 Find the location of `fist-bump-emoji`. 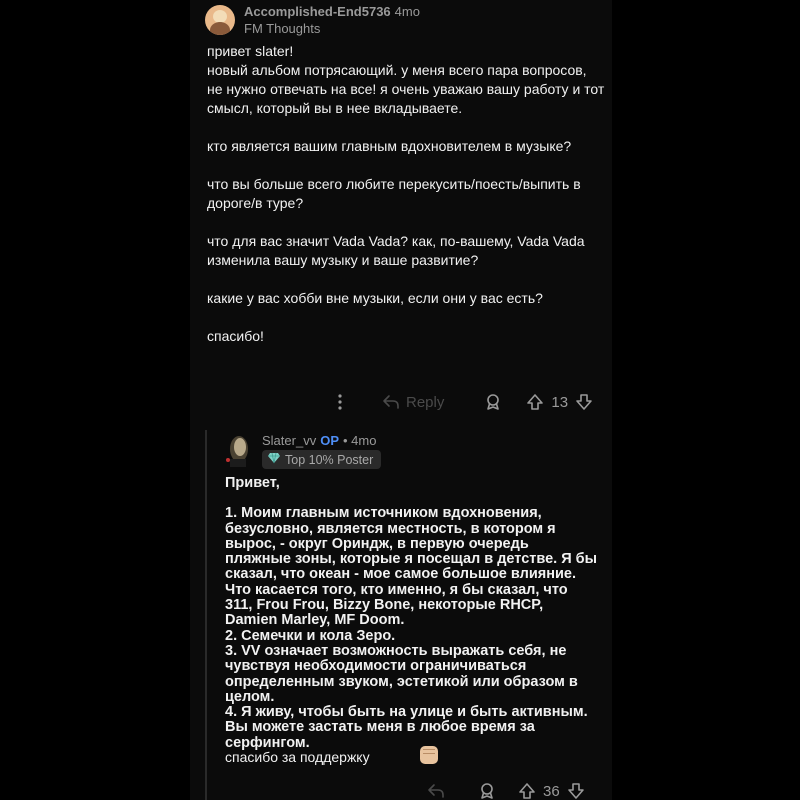

fist-bump-emoji is located at coordinates (429, 755).